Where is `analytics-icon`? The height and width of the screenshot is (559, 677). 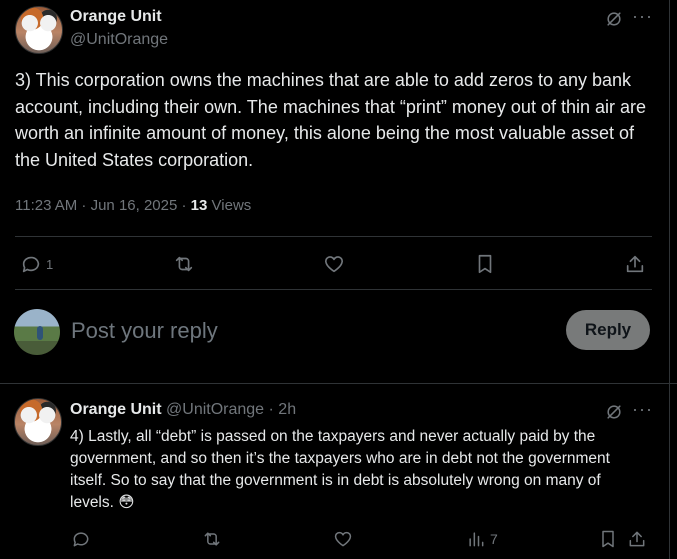 analytics-icon is located at coordinates (476, 539).